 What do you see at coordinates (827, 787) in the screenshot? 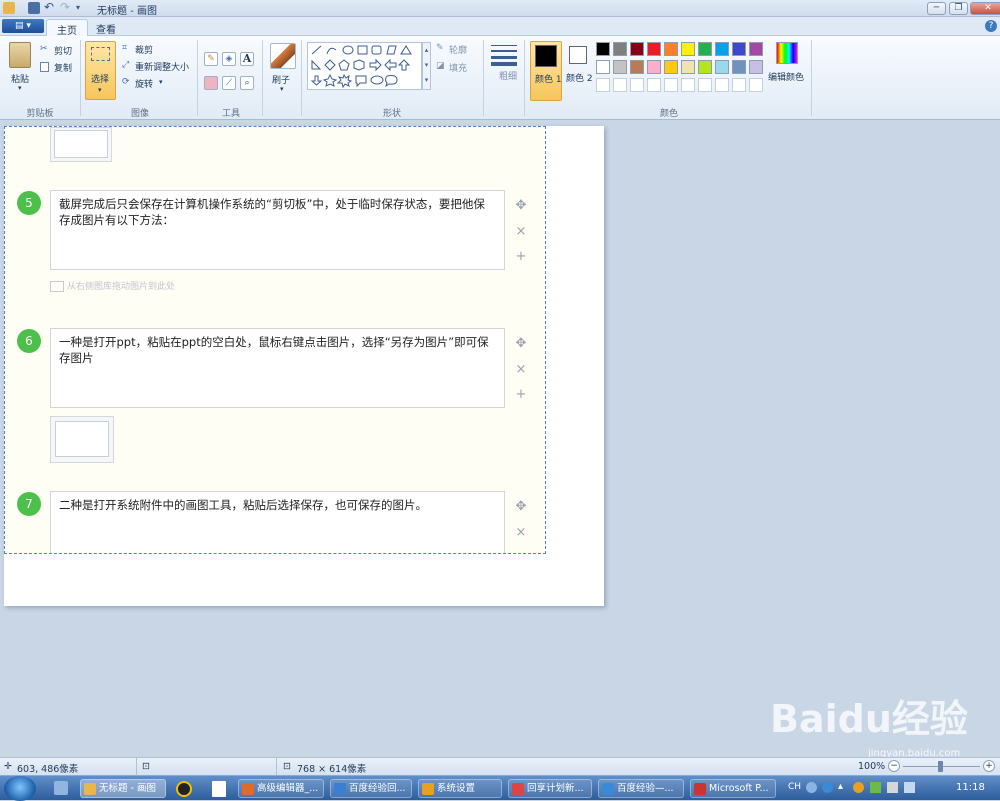
I see `help-tray-icon` at bounding box center [827, 787].